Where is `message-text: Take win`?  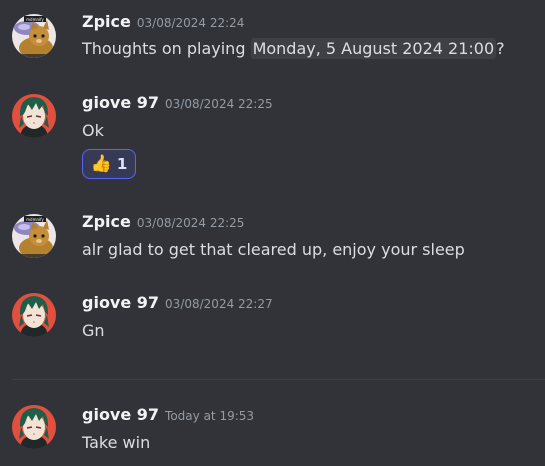
message-text: Take win is located at coordinates (116, 442).